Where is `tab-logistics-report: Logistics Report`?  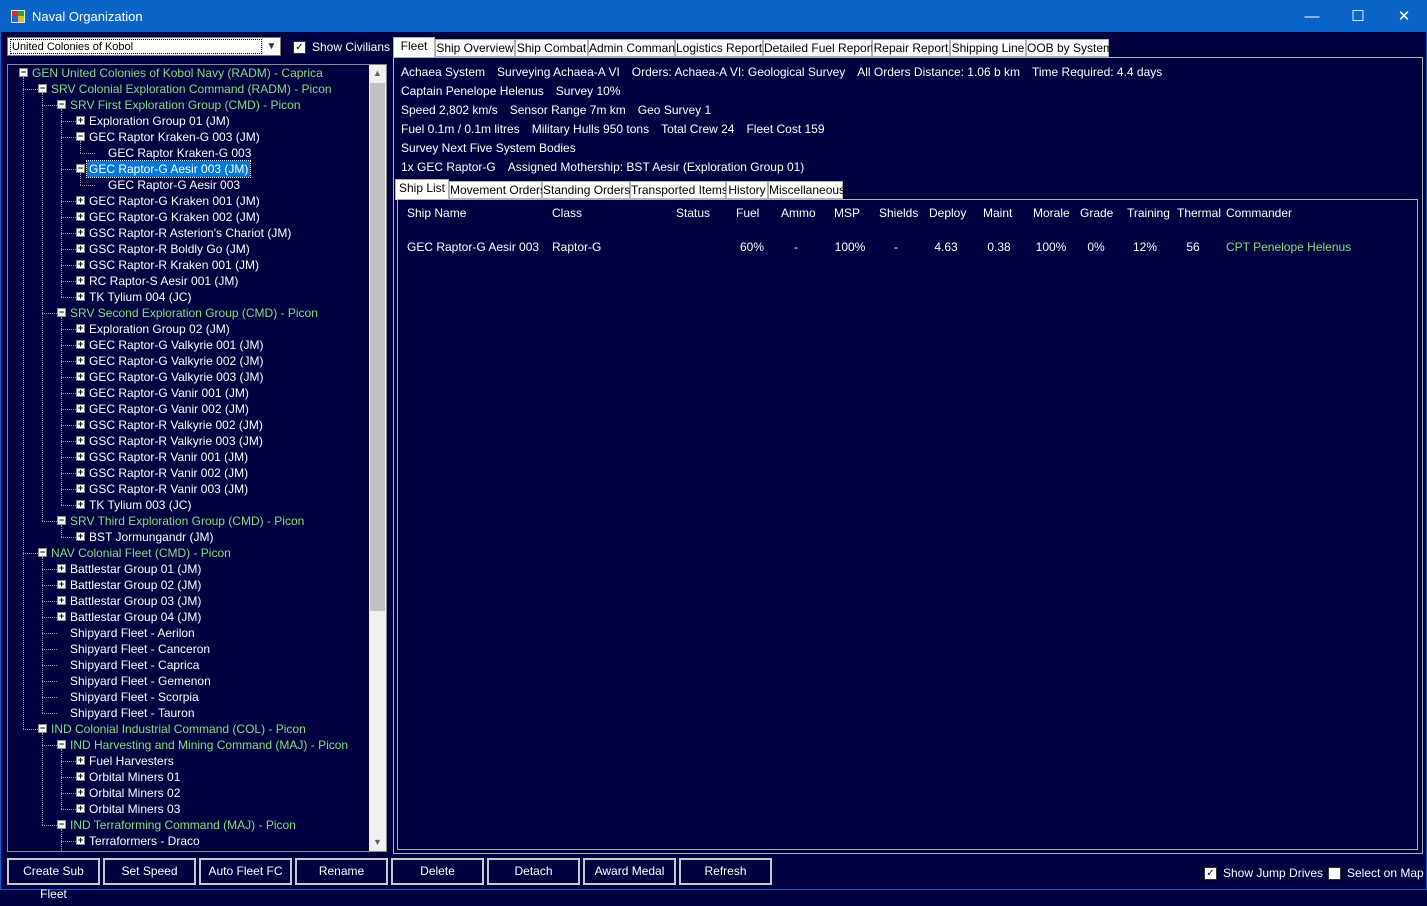
tab-logistics-report: Logistics Report is located at coordinates (719, 48).